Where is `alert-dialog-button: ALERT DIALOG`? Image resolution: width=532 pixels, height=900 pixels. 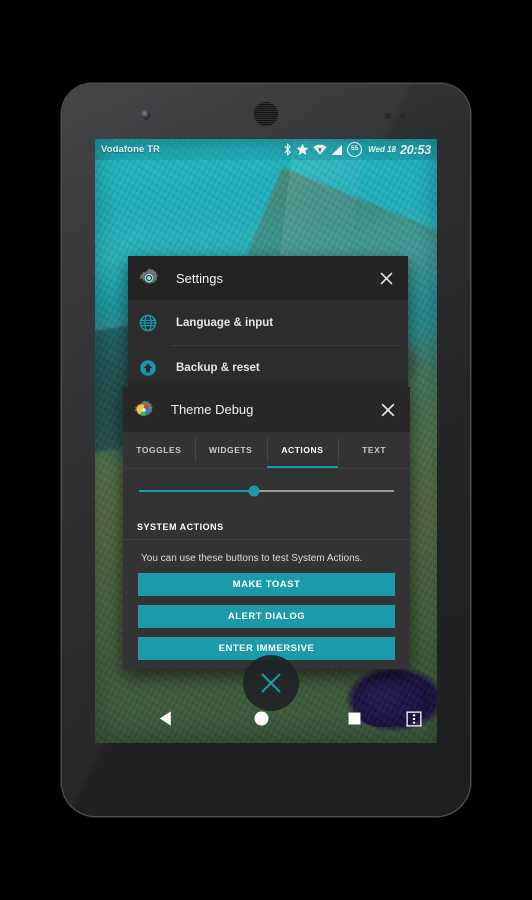
alert-dialog-button: ALERT DIALOG is located at coordinates (266, 616).